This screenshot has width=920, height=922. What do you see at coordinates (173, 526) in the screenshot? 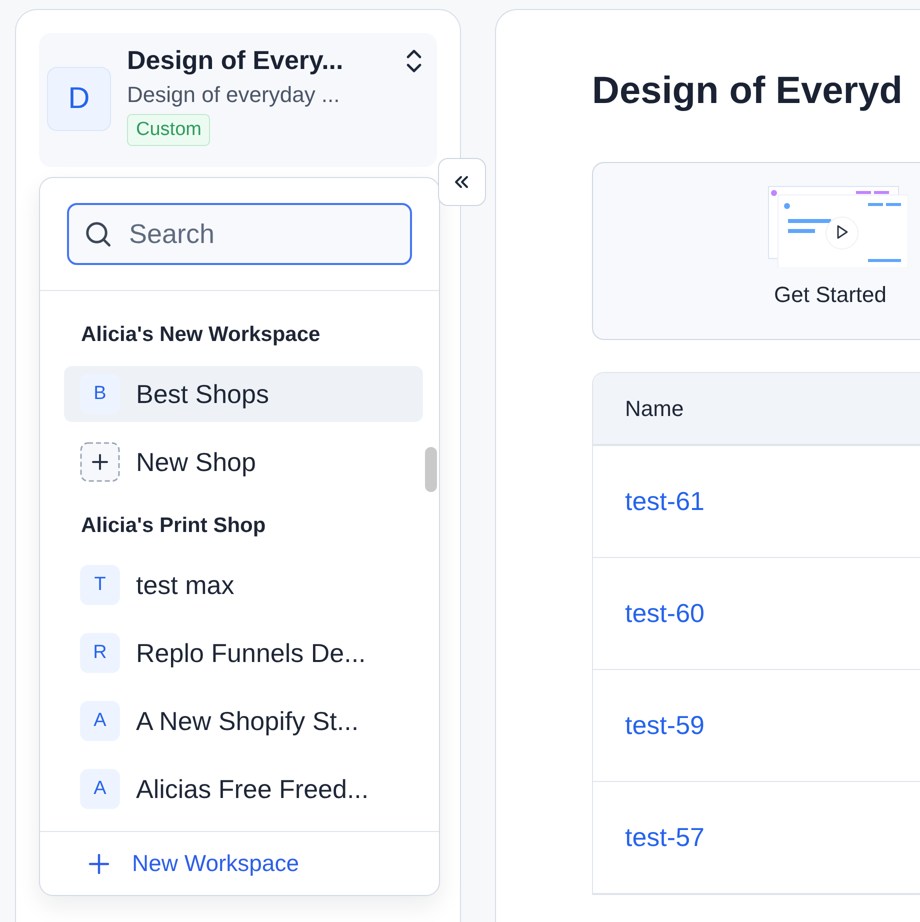
I see `workspace-group-heading: Alicia's Print Shop` at bounding box center [173, 526].